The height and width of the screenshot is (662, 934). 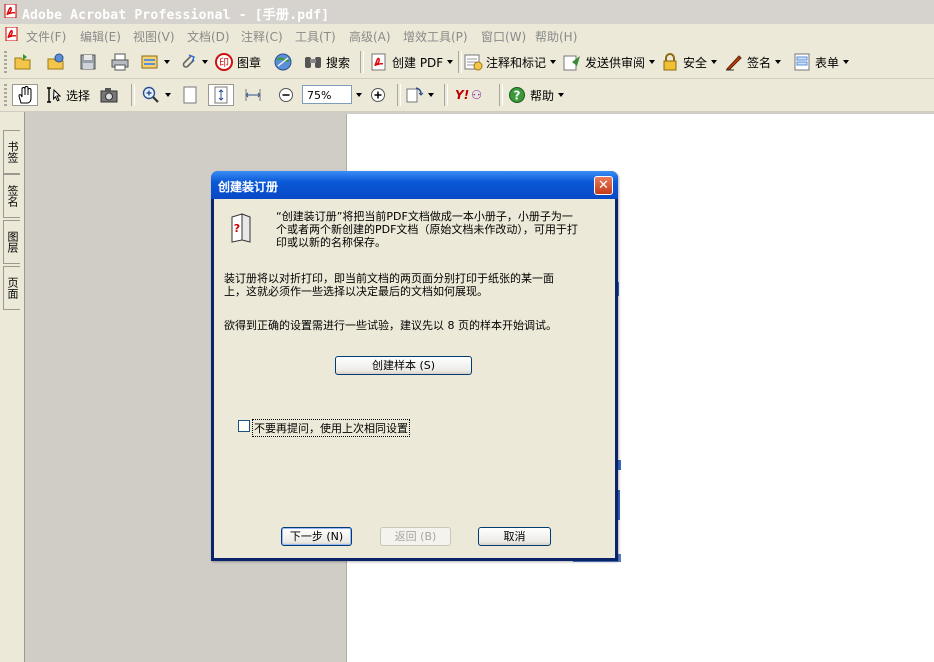 I want to click on web-button, so click(x=283, y=62).